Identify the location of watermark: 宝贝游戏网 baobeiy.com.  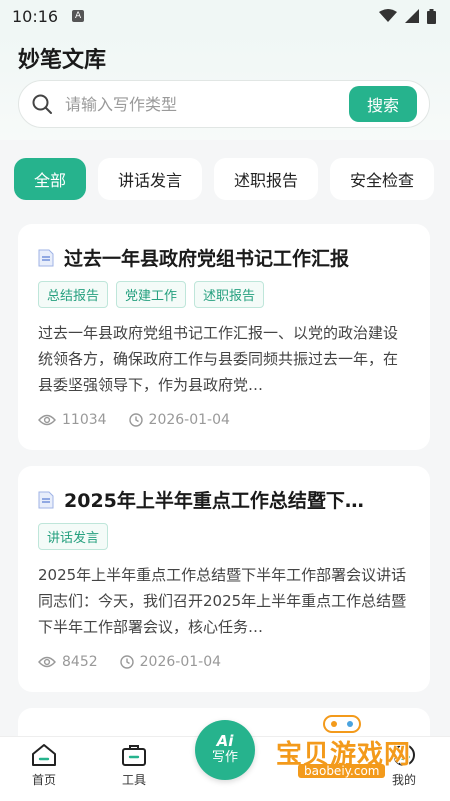
(351, 747).